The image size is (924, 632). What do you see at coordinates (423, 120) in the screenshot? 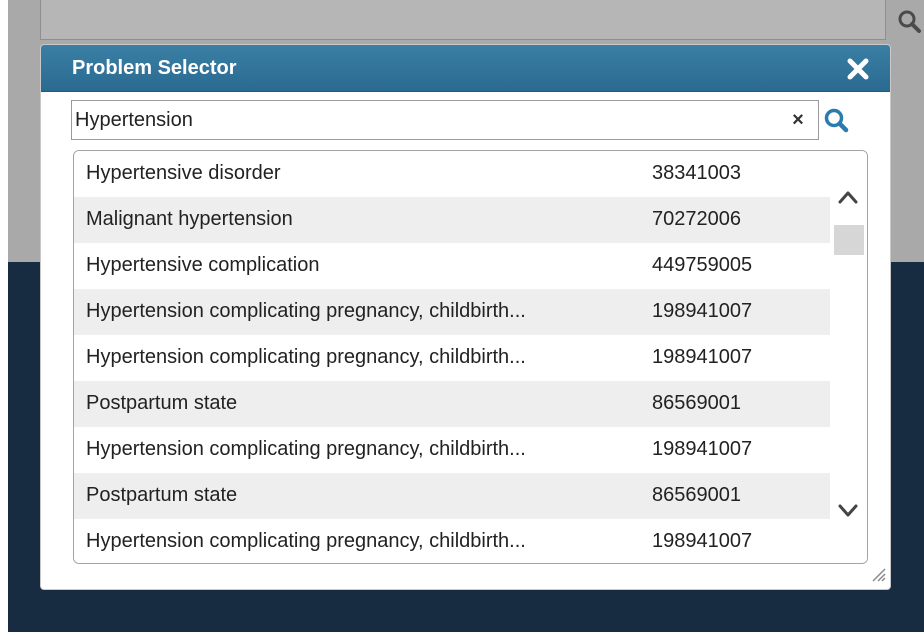
I see `search-input` at bounding box center [423, 120].